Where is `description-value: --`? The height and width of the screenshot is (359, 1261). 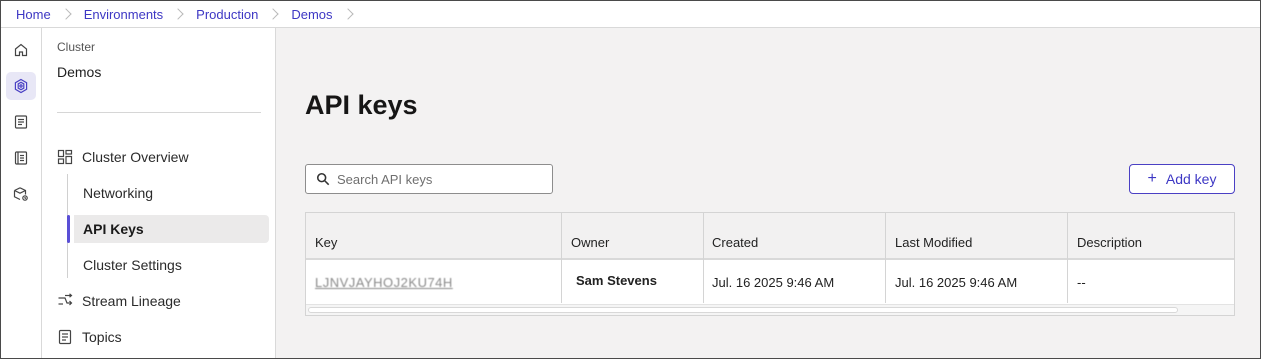 description-value: -- is located at coordinates (1081, 282).